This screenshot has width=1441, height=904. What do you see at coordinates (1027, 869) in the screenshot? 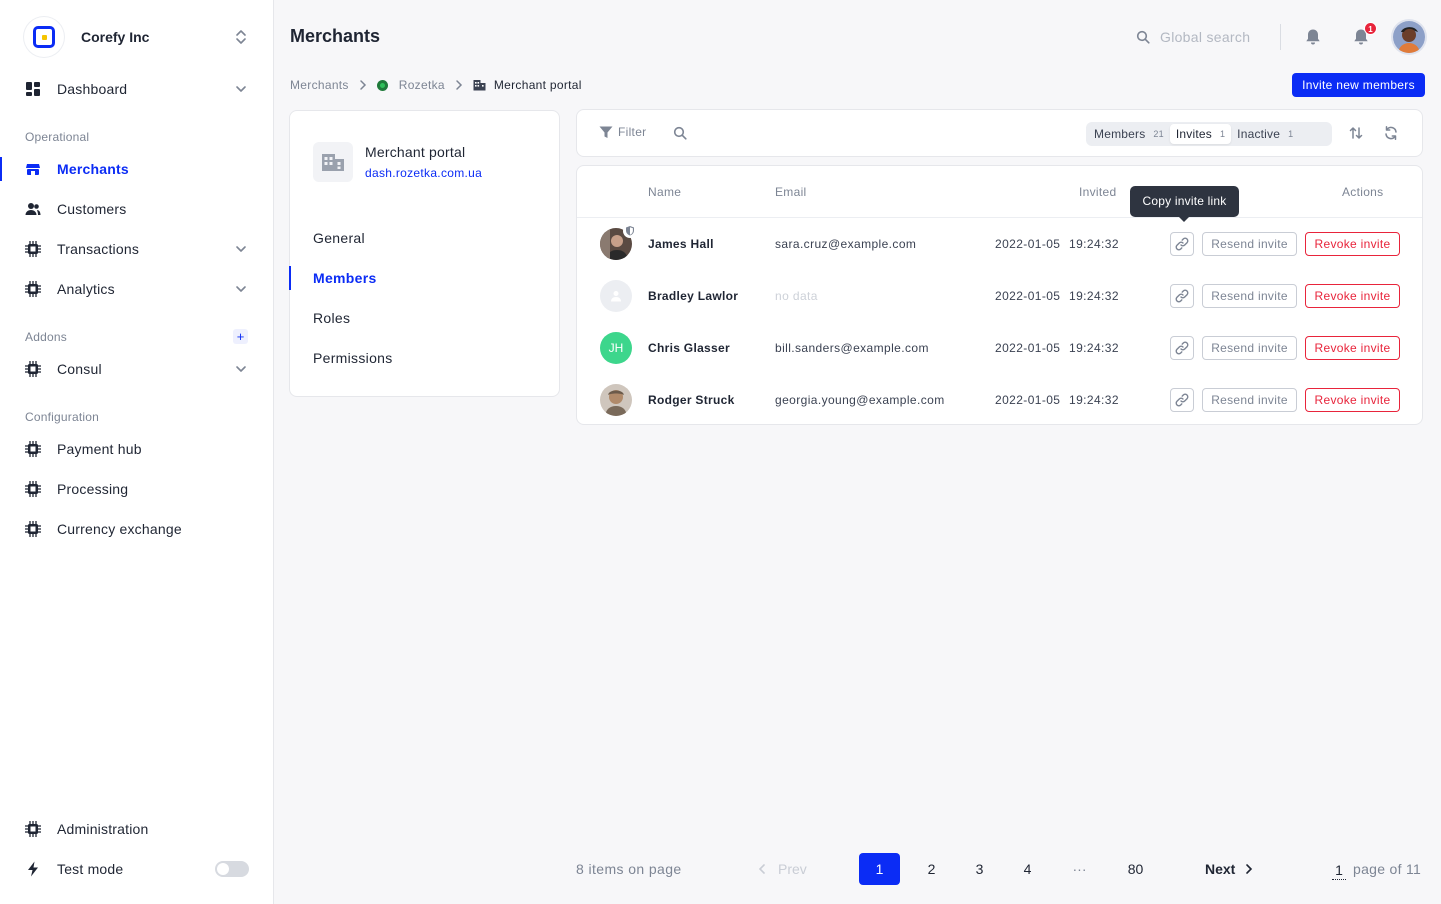
I see `page-button-4: 4` at bounding box center [1027, 869].